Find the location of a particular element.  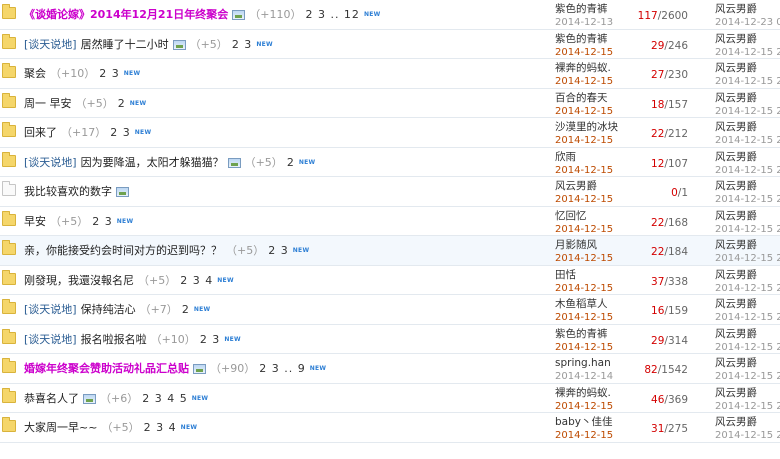

thread-title-link: 我比较喜欢的数字 is located at coordinates (68, 192).